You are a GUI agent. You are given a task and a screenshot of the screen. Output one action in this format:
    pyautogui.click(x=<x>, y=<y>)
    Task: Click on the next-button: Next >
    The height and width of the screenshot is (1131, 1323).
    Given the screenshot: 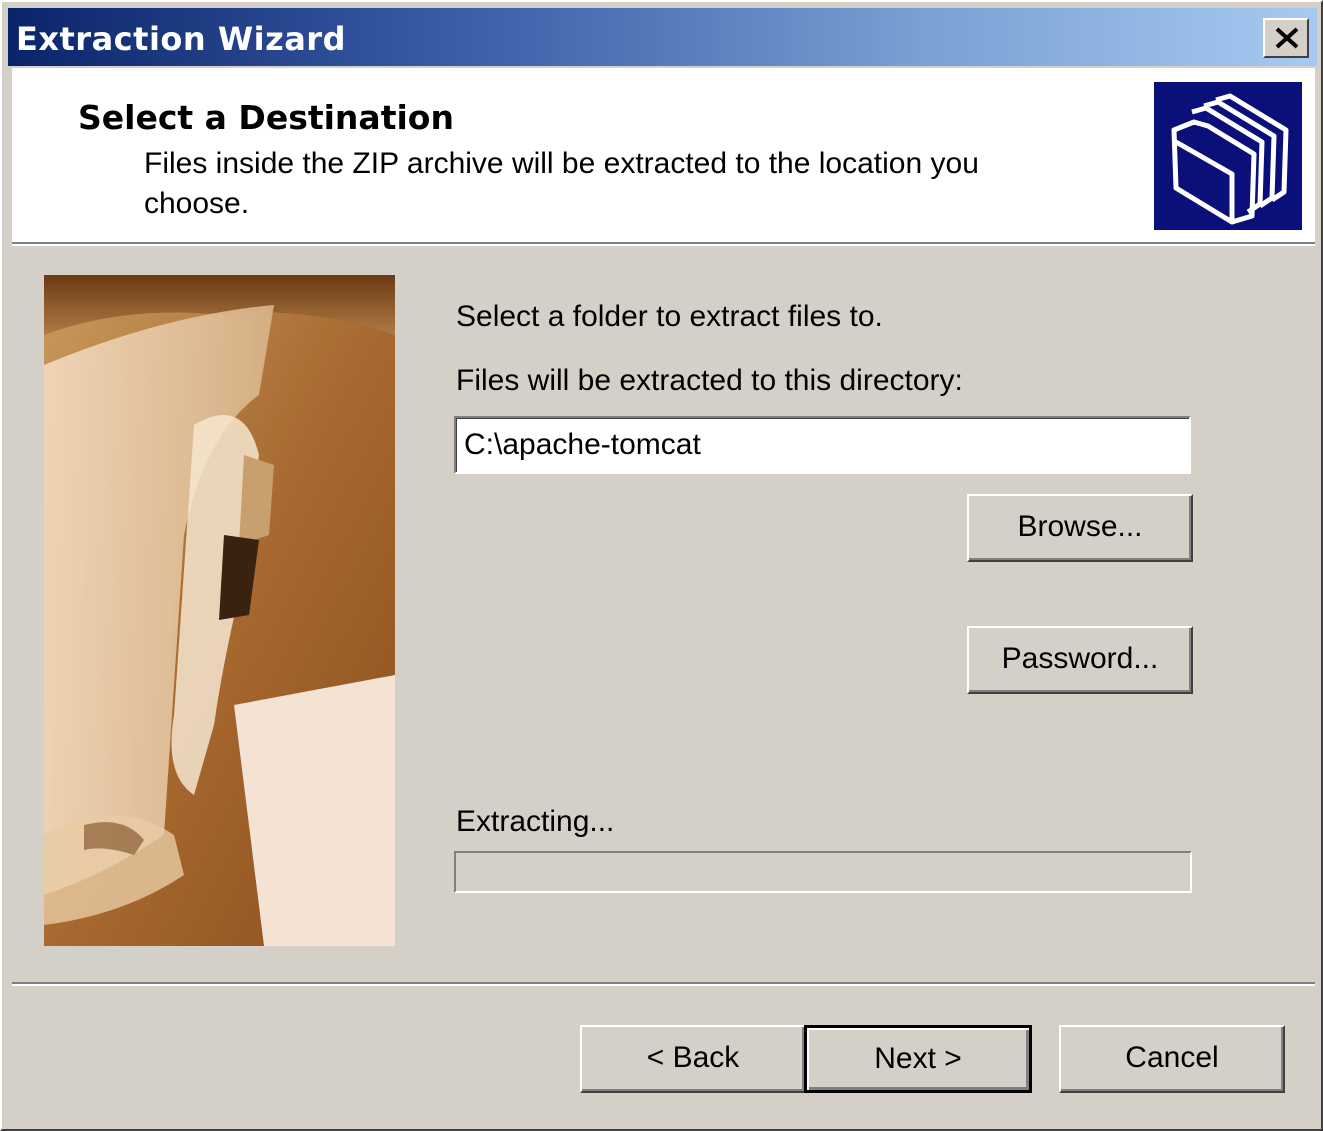 What is the action you would take?
    pyautogui.click(x=918, y=1059)
    